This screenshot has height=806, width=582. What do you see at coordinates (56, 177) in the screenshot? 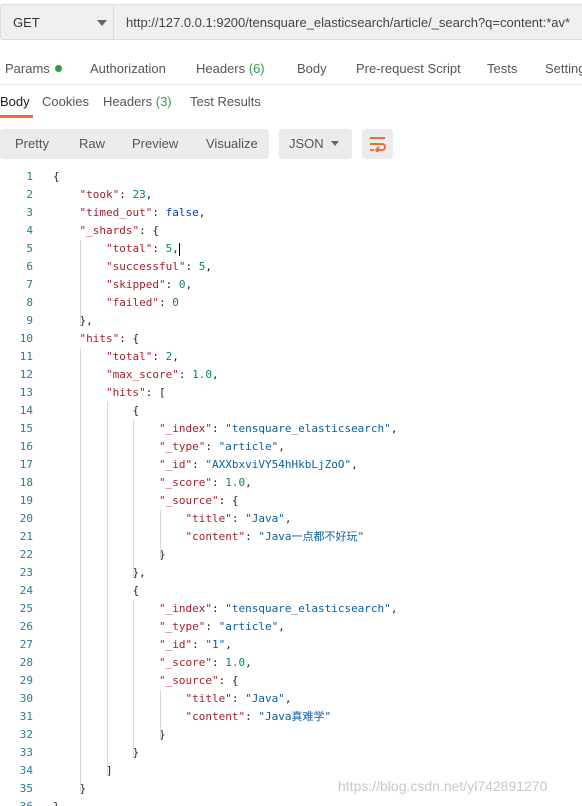
I see `code-text: {` at bounding box center [56, 177].